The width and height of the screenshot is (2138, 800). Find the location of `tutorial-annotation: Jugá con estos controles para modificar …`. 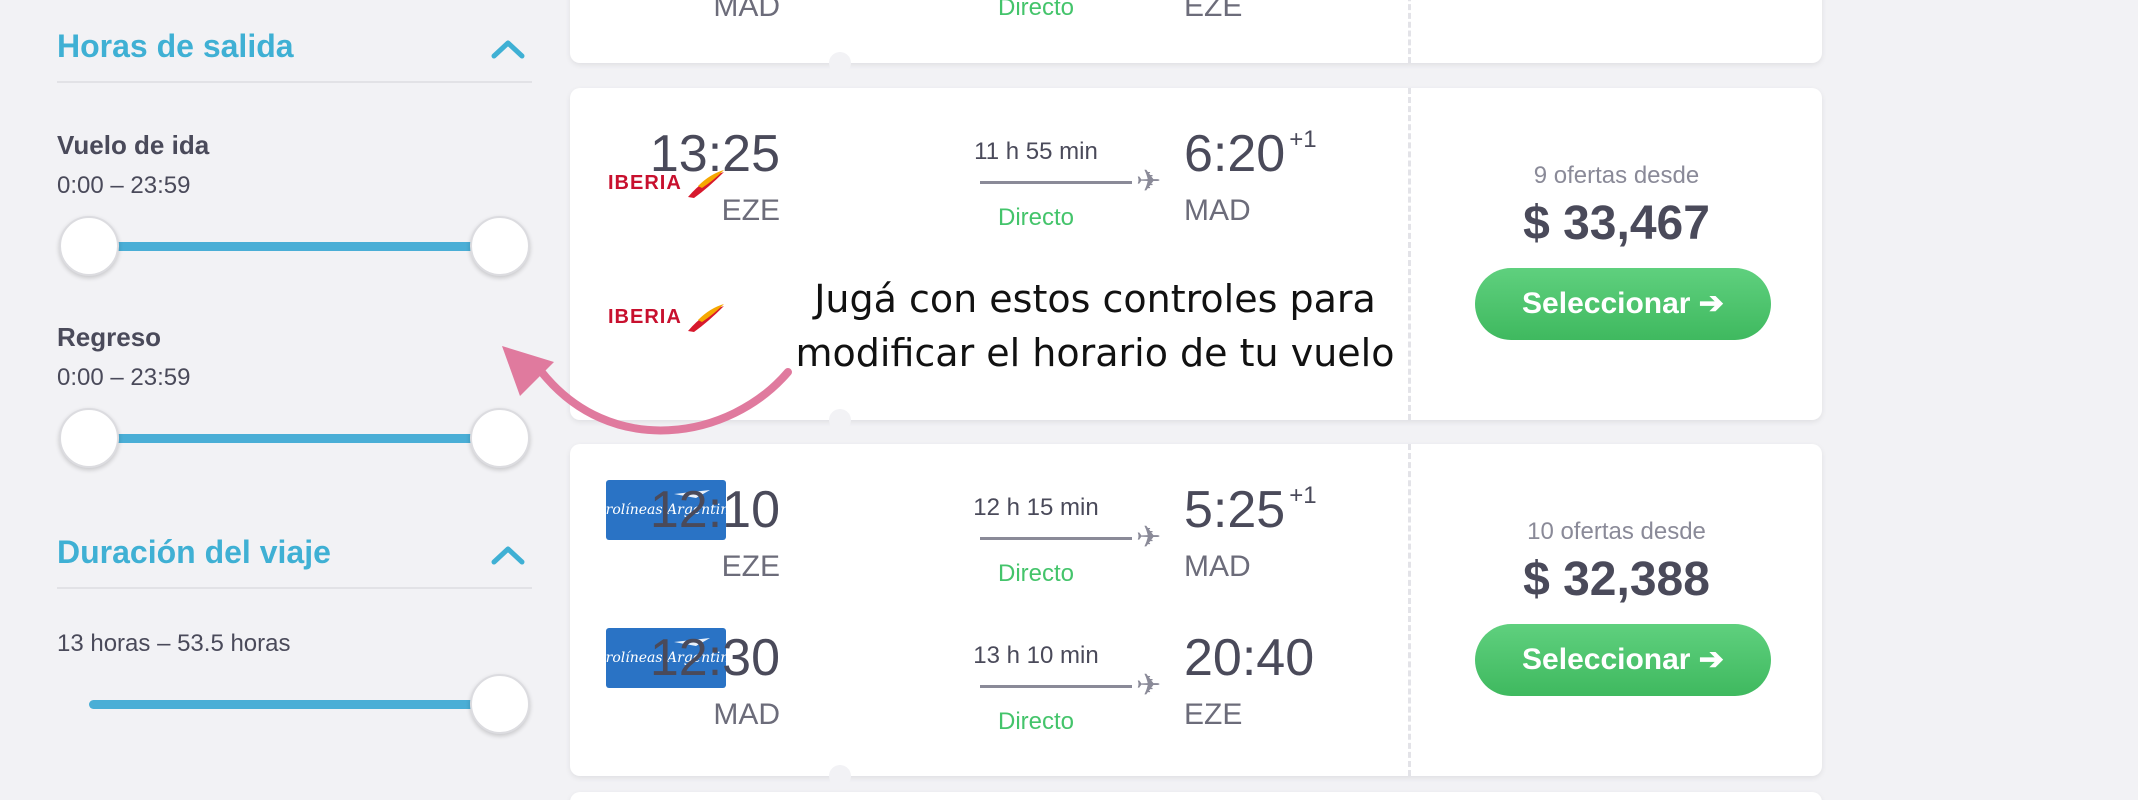

tutorial-annotation: Jugá con estos controles para modificar … is located at coordinates (1095, 326).